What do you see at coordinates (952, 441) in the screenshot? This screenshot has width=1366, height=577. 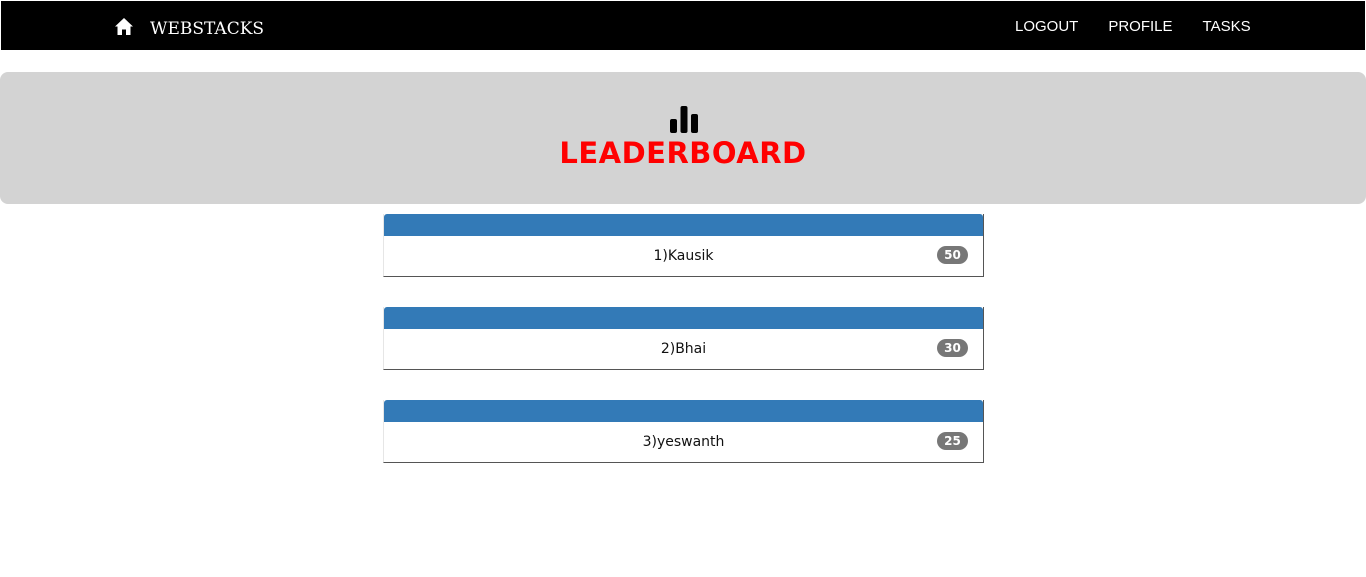 I see `score-badge: 25` at bounding box center [952, 441].